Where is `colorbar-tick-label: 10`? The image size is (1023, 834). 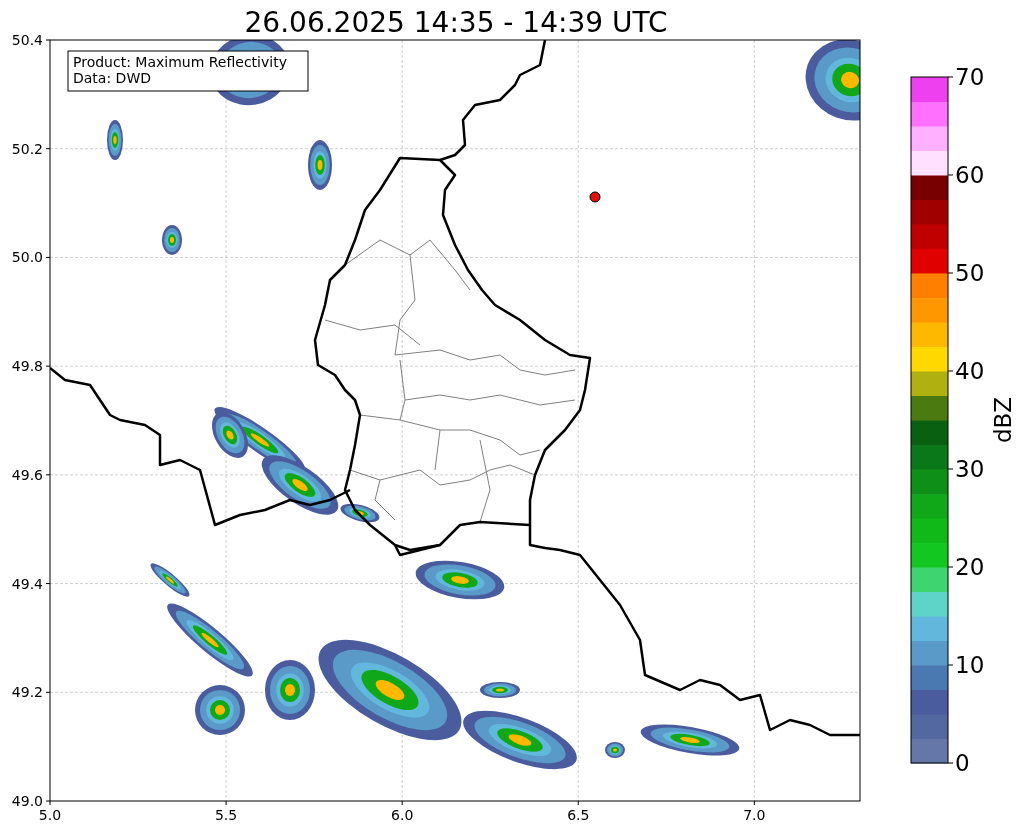
colorbar-tick-label: 10 is located at coordinates (970, 665).